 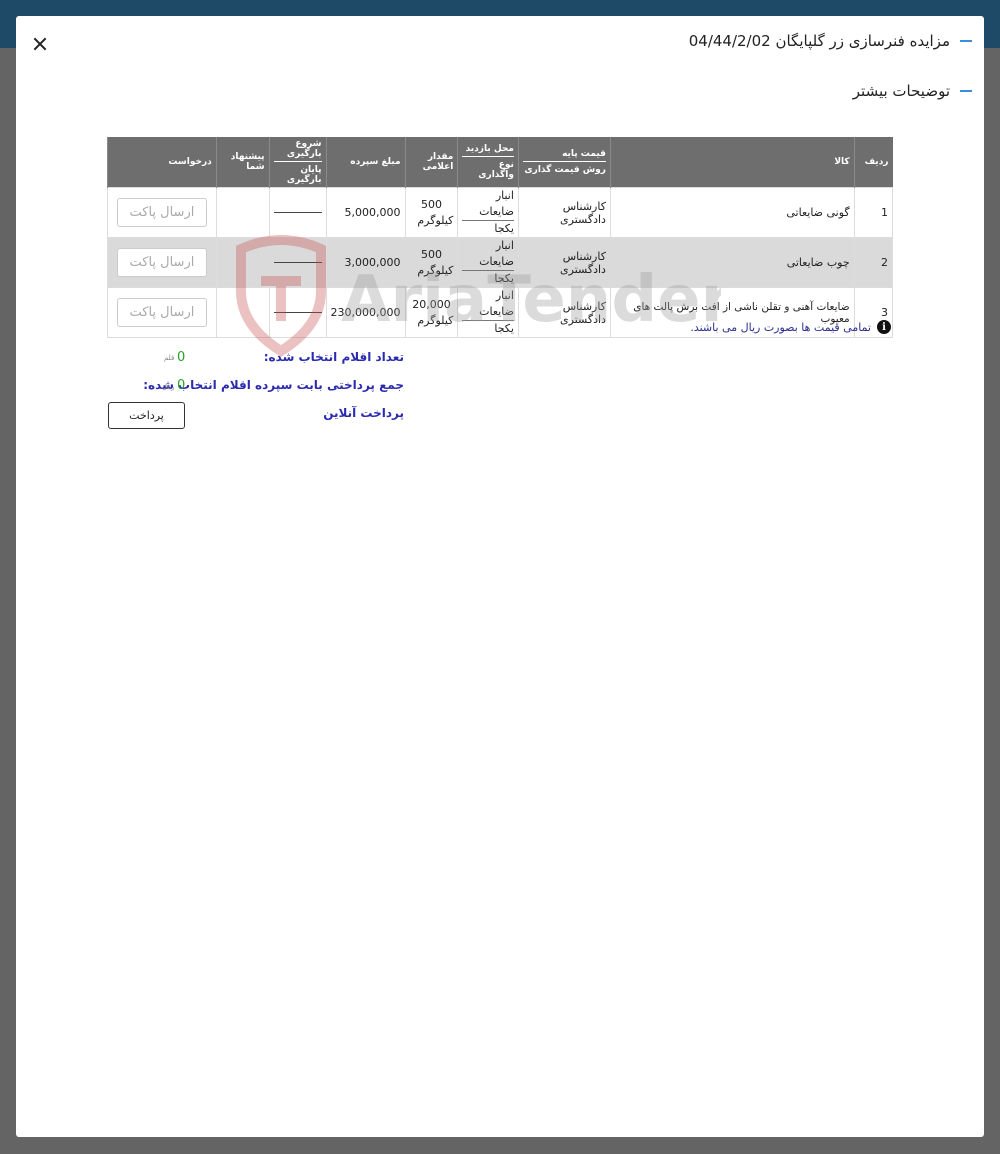 I want to click on col-location-transfer: محل بازدید نوع واگذاری, so click(x=488, y=162).